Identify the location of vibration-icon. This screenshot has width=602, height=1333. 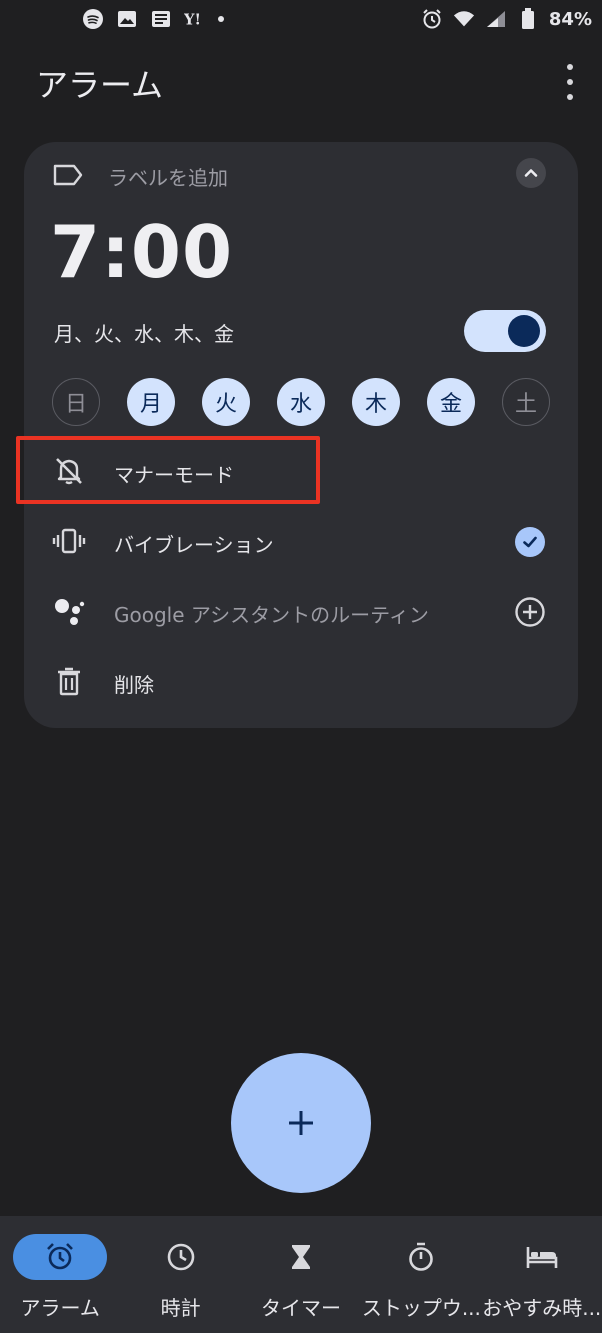
(69, 543).